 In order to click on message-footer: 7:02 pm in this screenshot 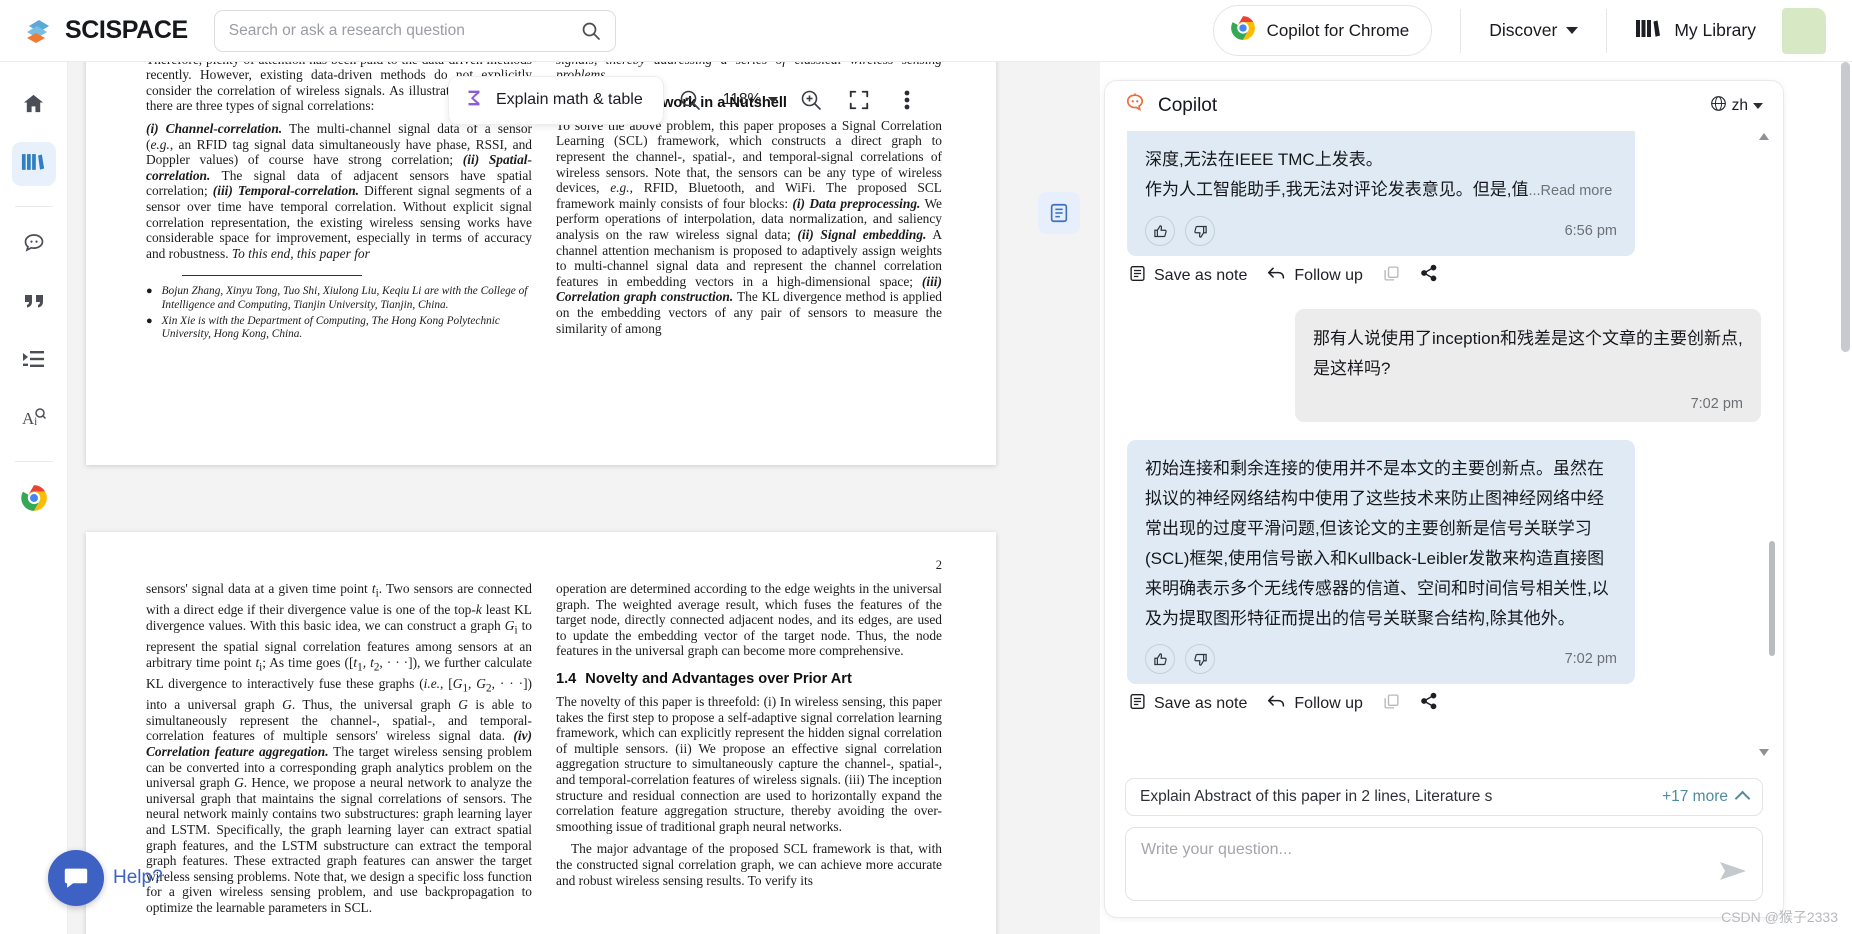, I will do `click(1381, 659)`.